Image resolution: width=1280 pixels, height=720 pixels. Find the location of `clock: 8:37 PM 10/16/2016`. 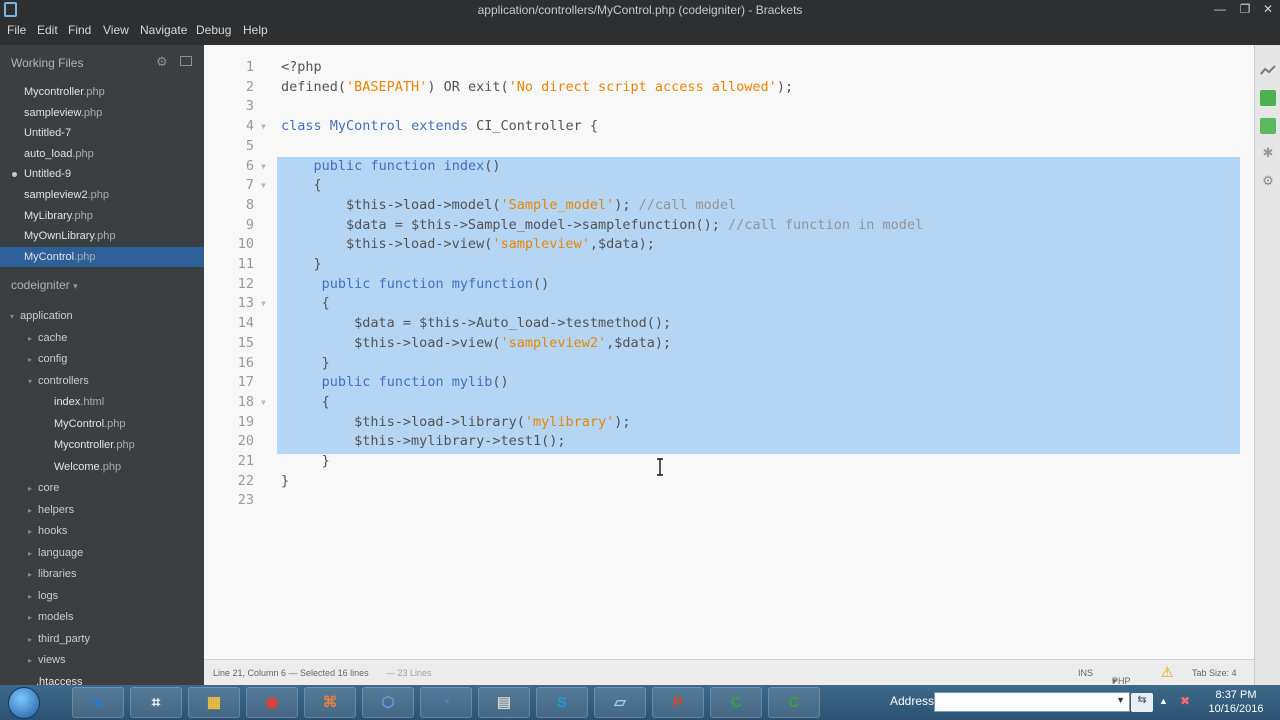

clock: 8:37 PM 10/16/2016 is located at coordinates (1236, 702).